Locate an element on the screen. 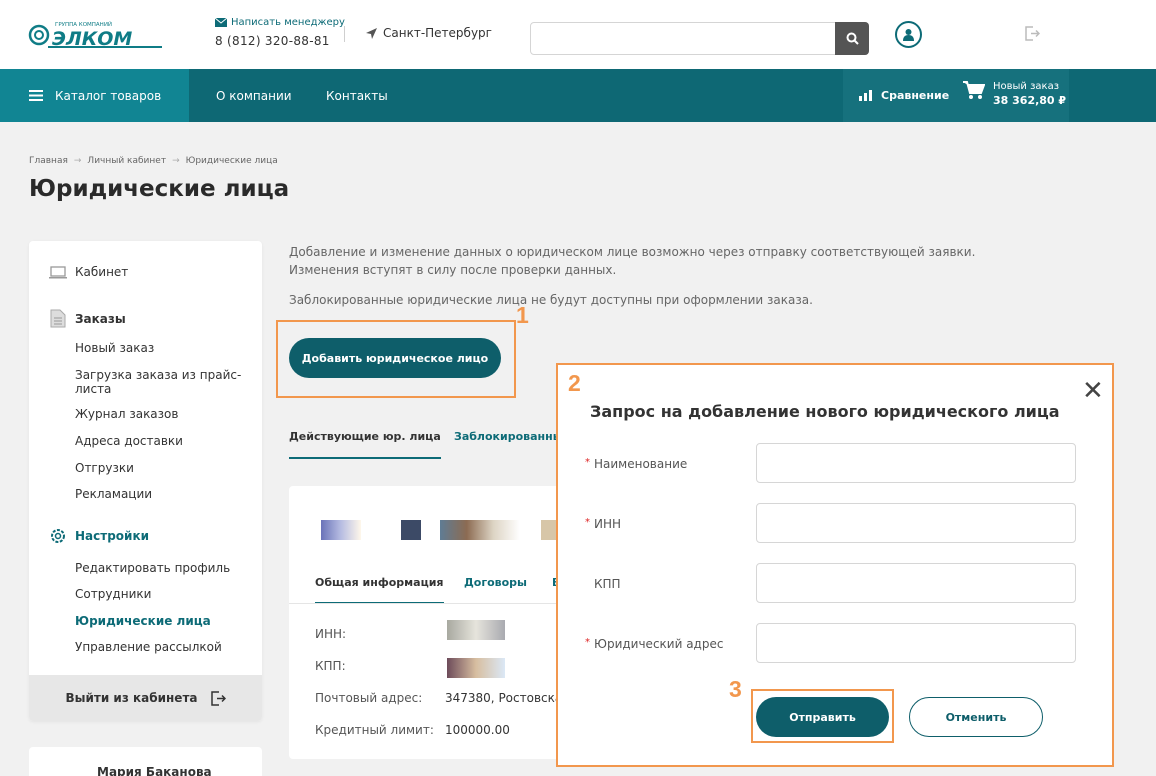  logo: ГРУППА КОМПАНИЙ ЭЛКОМ is located at coordinates (96, 34).